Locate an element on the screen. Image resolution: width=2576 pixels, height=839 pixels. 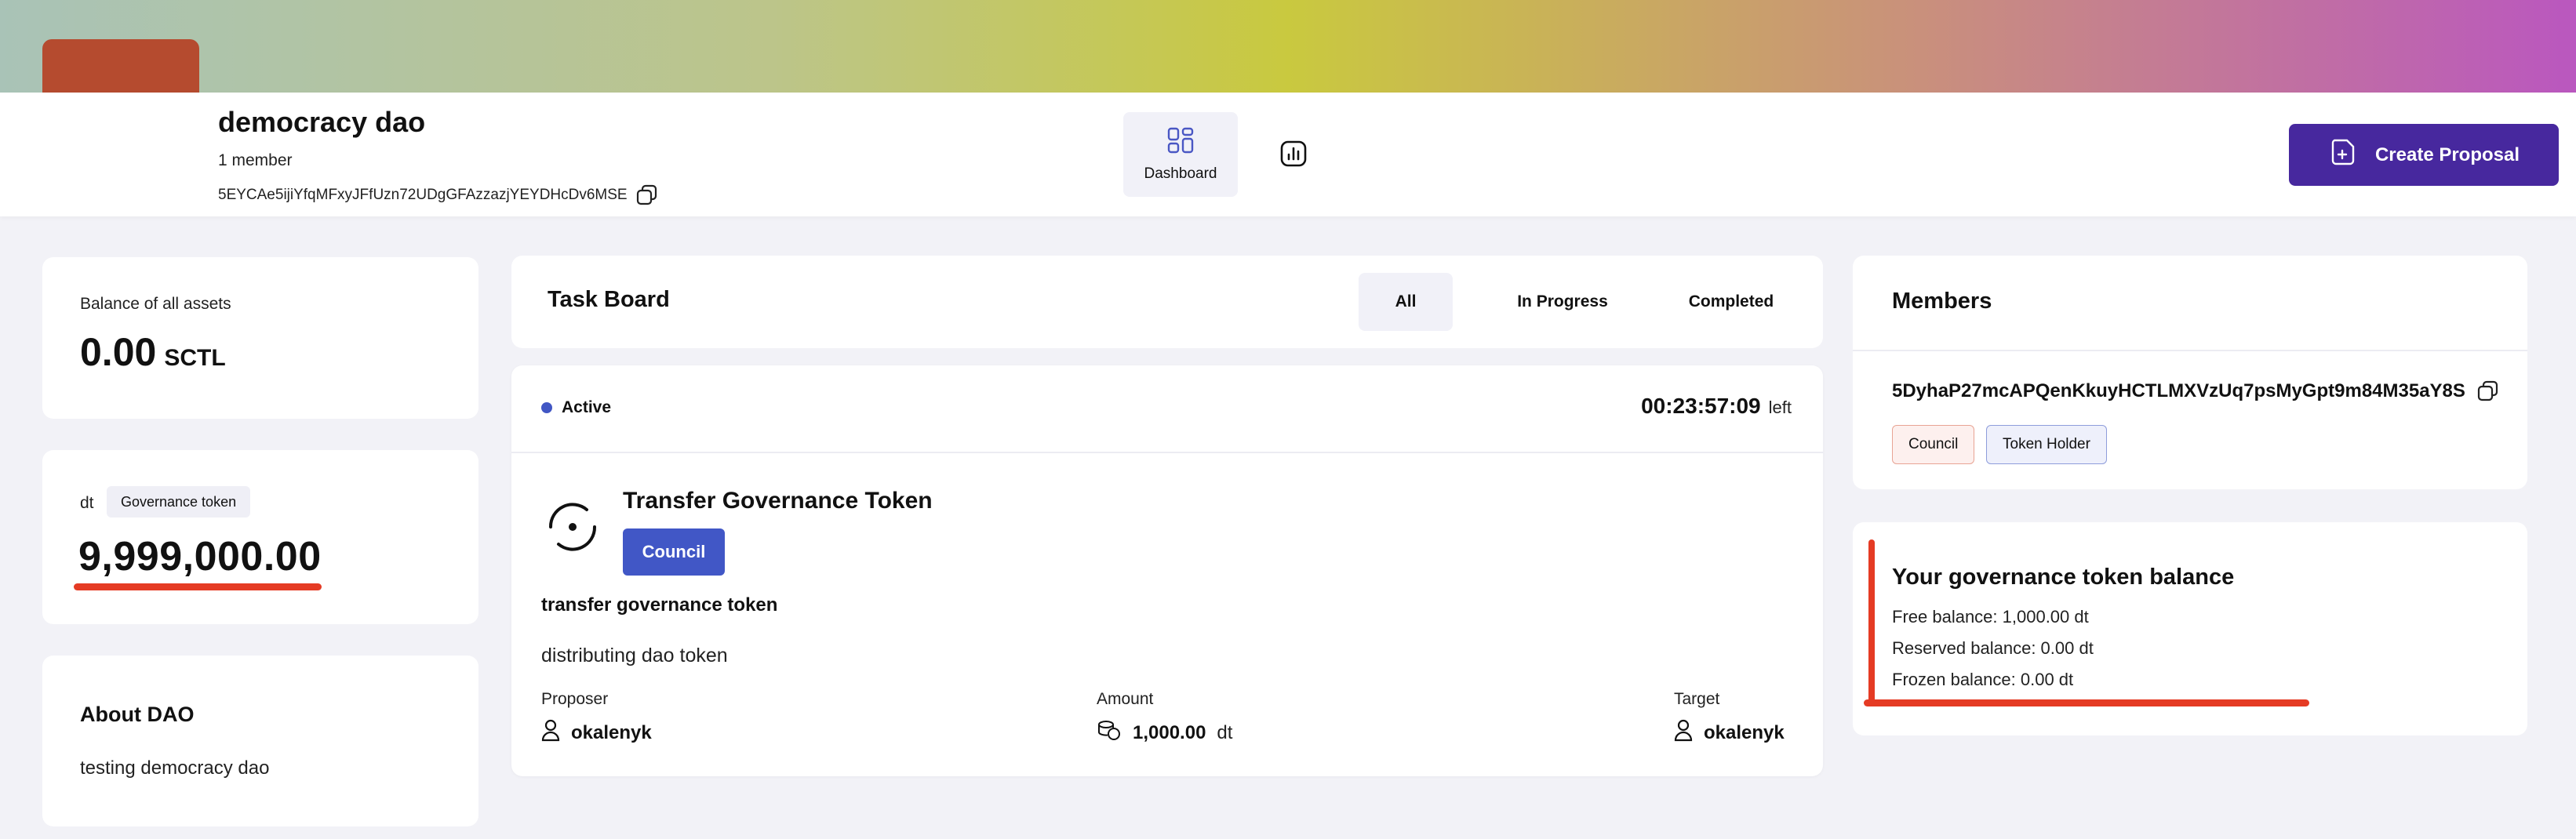
members-title: Members is located at coordinates (1942, 301).